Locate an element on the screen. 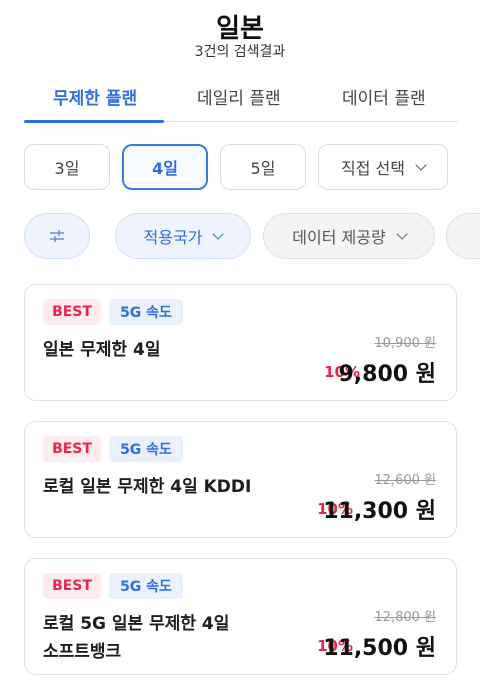  more-filter-chip is located at coordinates (463, 236).